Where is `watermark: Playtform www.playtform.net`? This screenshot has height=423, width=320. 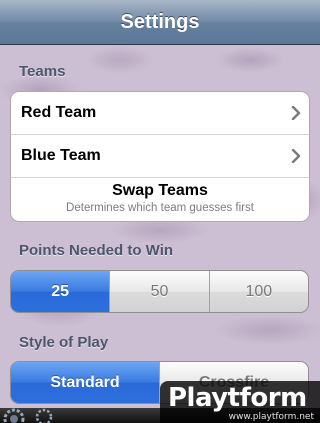
watermark: Playtform www.playtform.net is located at coordinates (240, 402).